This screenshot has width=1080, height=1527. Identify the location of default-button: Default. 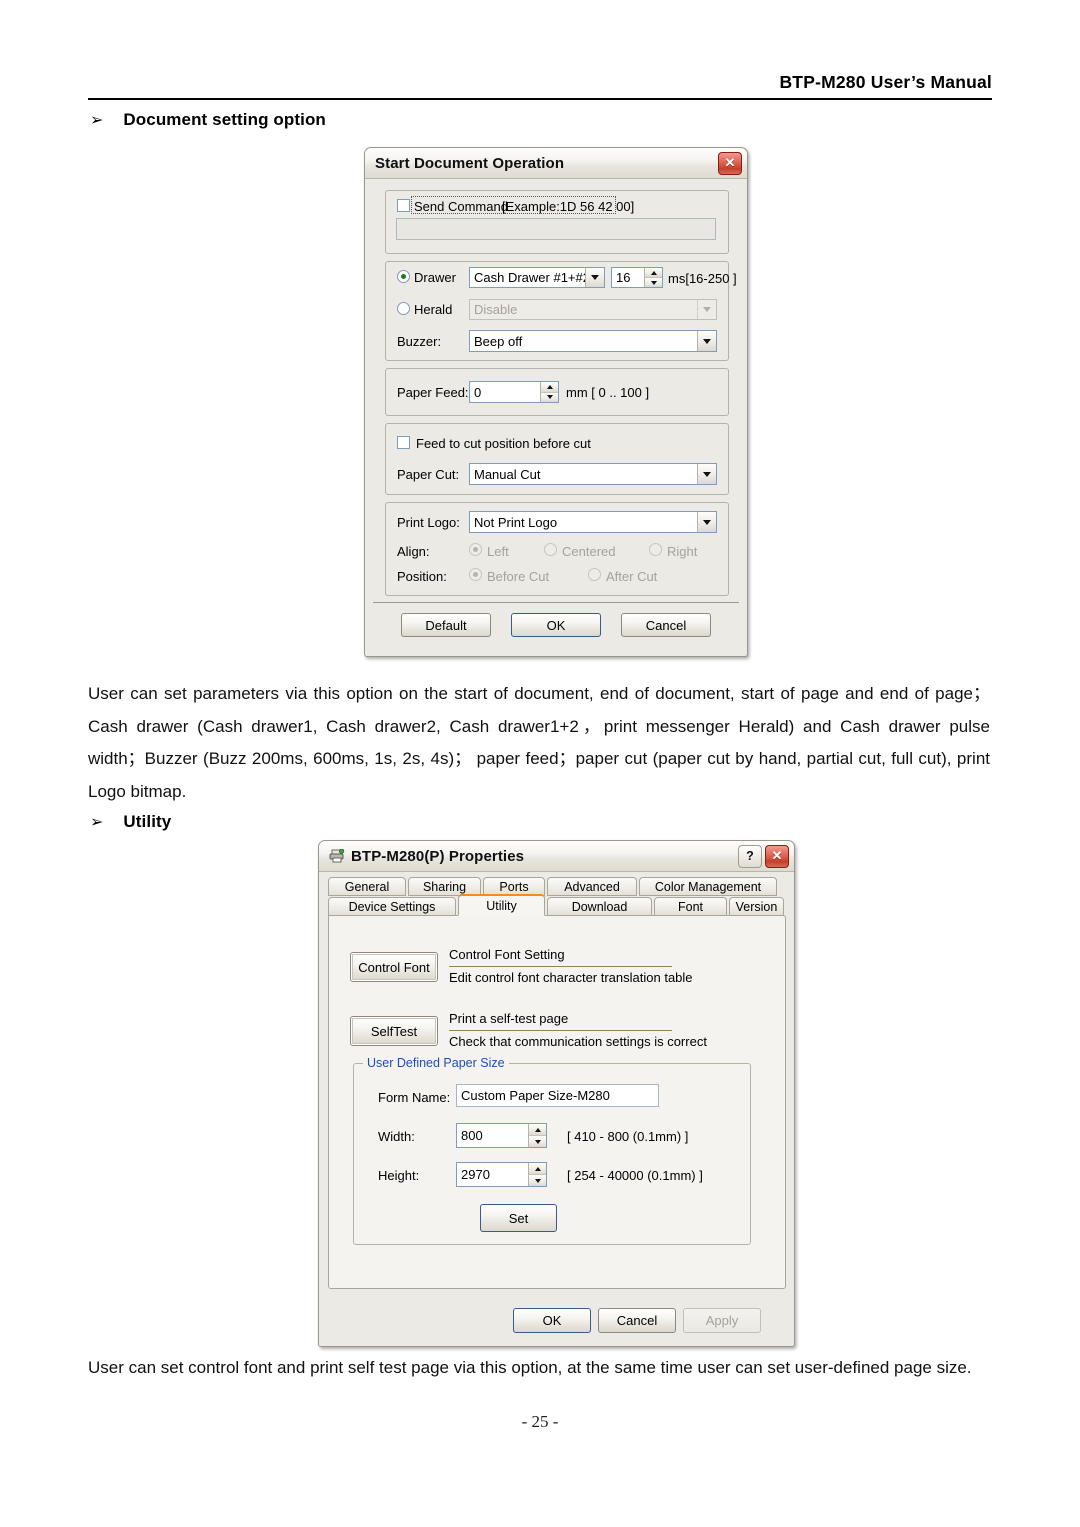
(446, 625).